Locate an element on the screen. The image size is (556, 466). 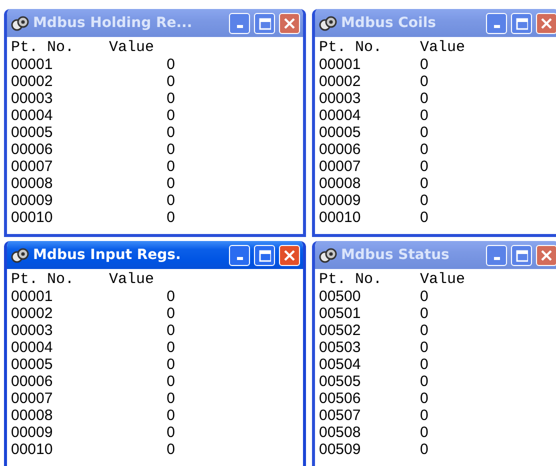
point-number: 00503 is located at coordinates (340, 347).